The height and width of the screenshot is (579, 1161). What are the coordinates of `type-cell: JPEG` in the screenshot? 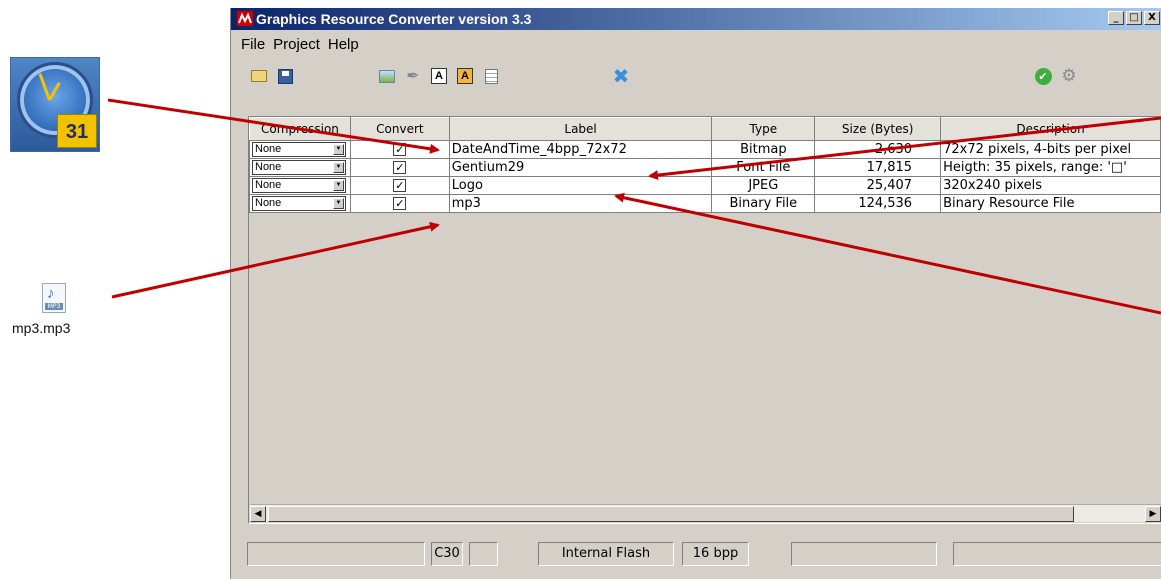 It's located at (763, 185).